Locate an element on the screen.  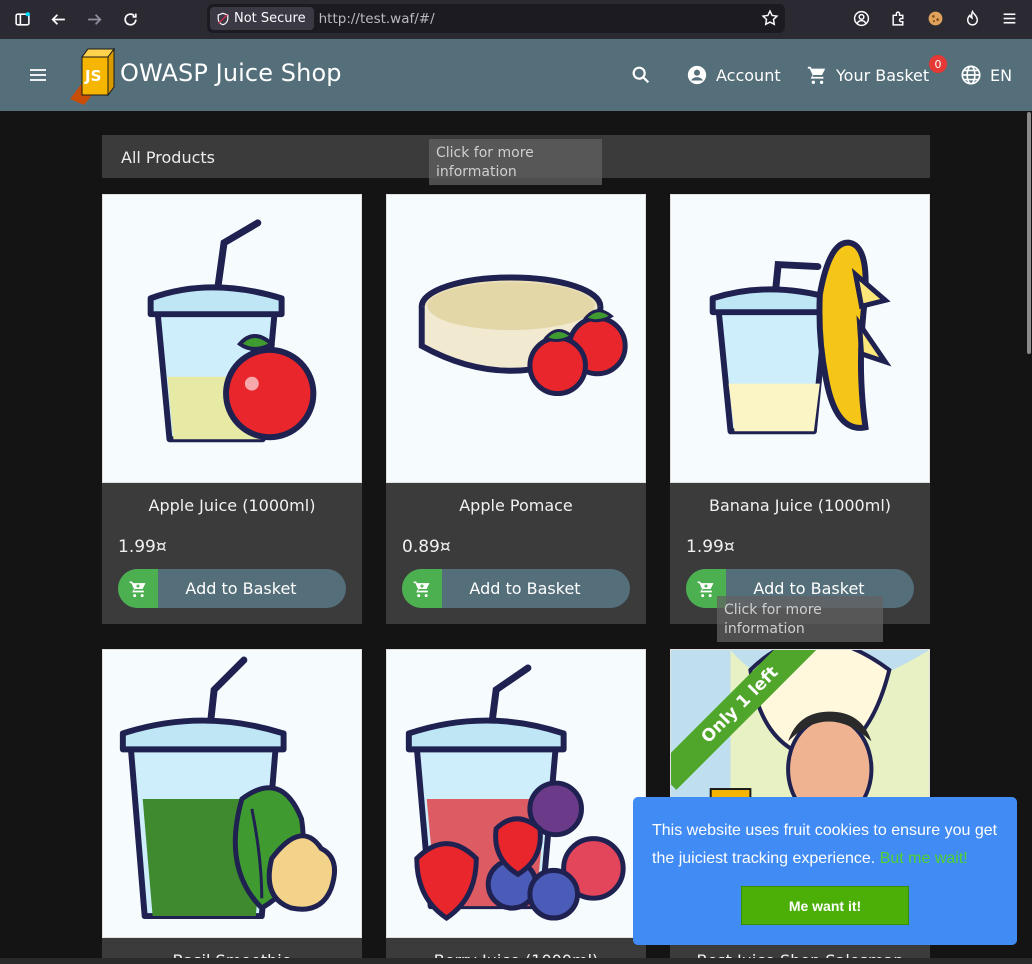
products-title: All Products is located at coordinates (168, 157).